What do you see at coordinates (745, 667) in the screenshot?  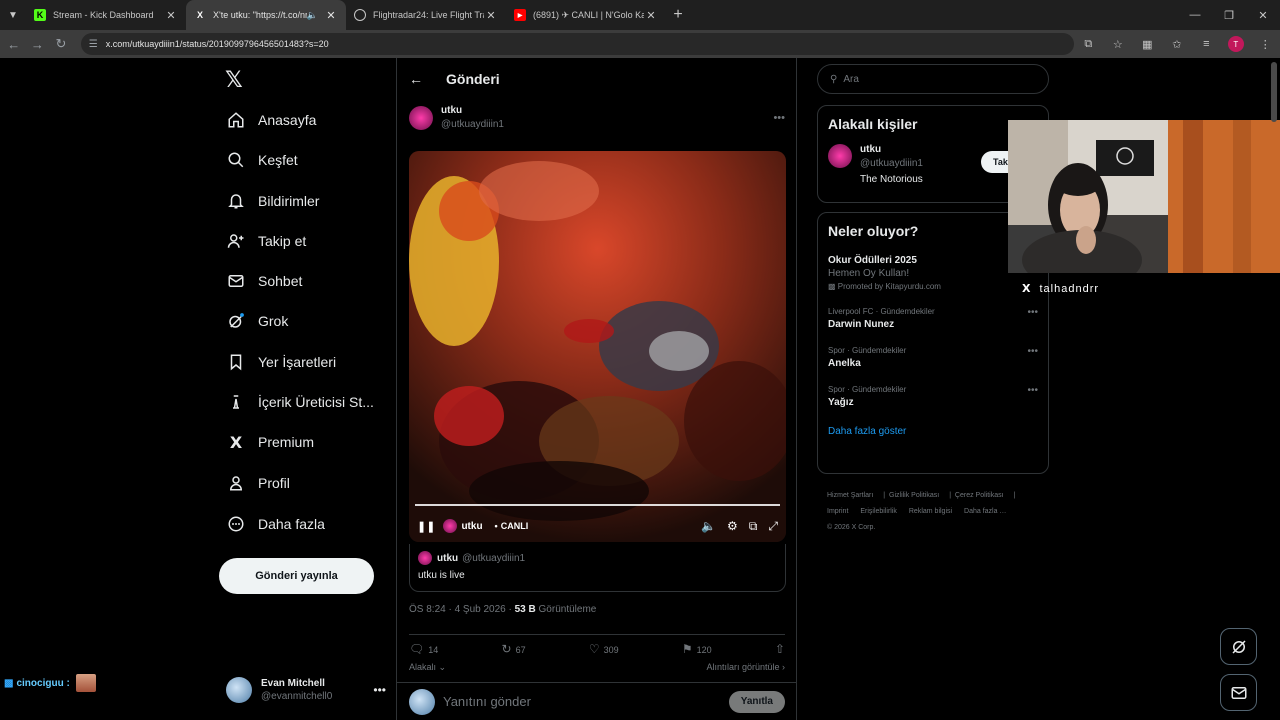 I see `view-quotes-link: Alıntıları görüntüle ›` at bounding box center [745, 667].